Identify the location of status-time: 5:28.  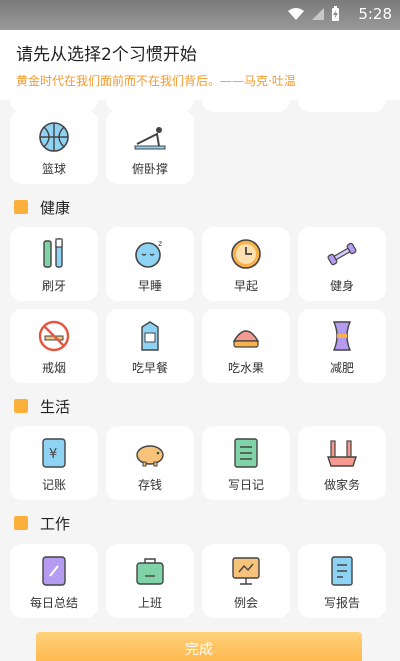
(375, 14).